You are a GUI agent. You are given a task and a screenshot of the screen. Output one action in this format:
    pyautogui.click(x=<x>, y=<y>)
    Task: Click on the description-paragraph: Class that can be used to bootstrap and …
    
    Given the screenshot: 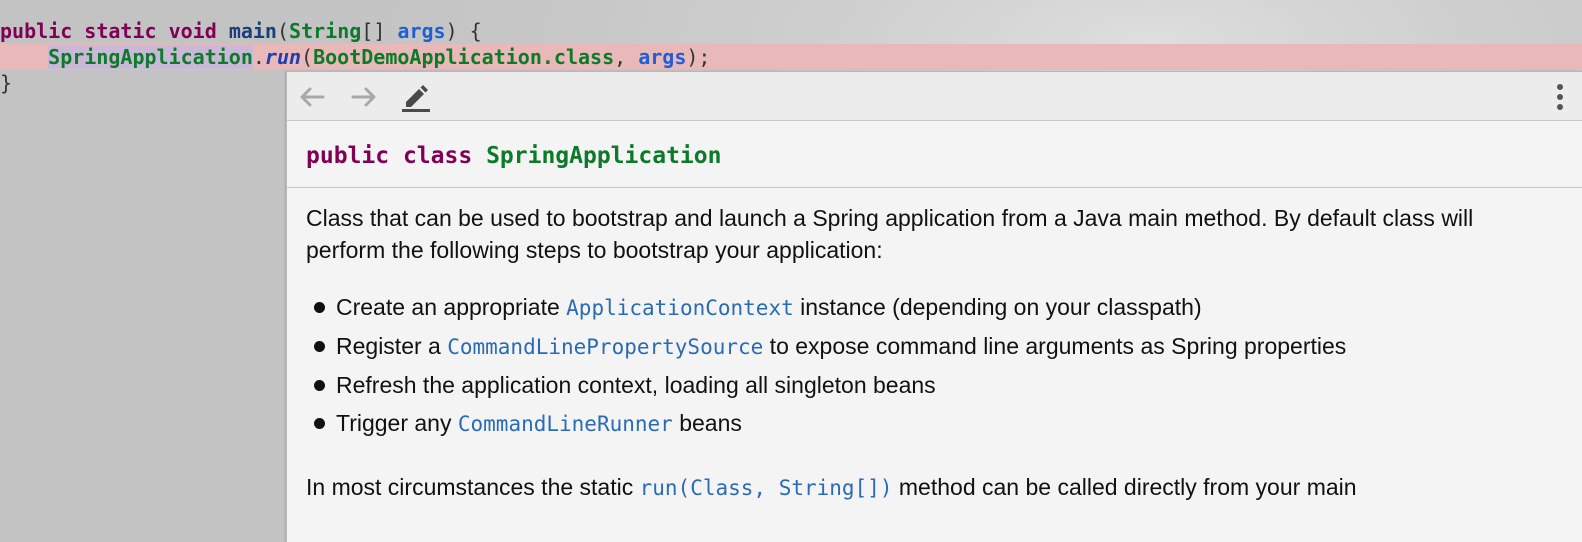 What is the action you would take?
    pyautogui.click(x=890, y=234)
    